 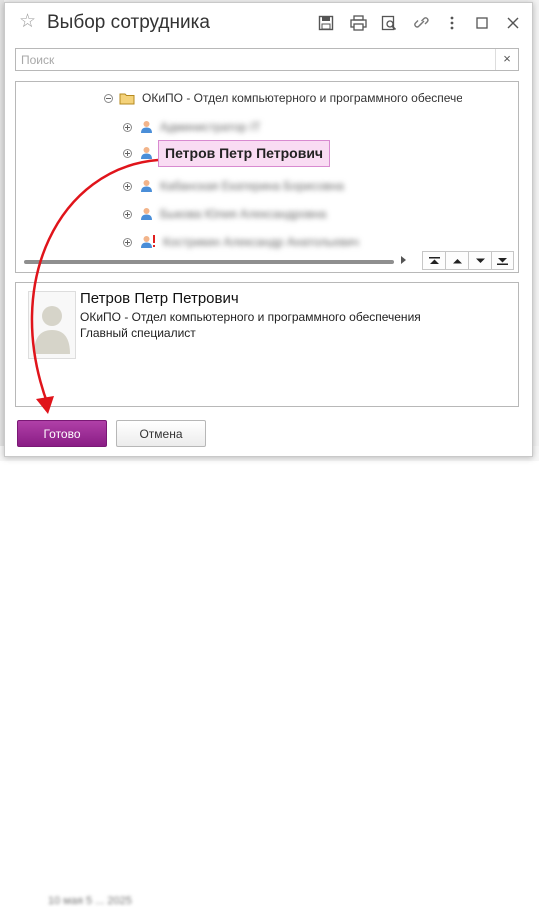 What do you see at coordinates (161, 433) in the screenshot?
I see `cancel-button: Отмена` at bounding box center [161, 433].